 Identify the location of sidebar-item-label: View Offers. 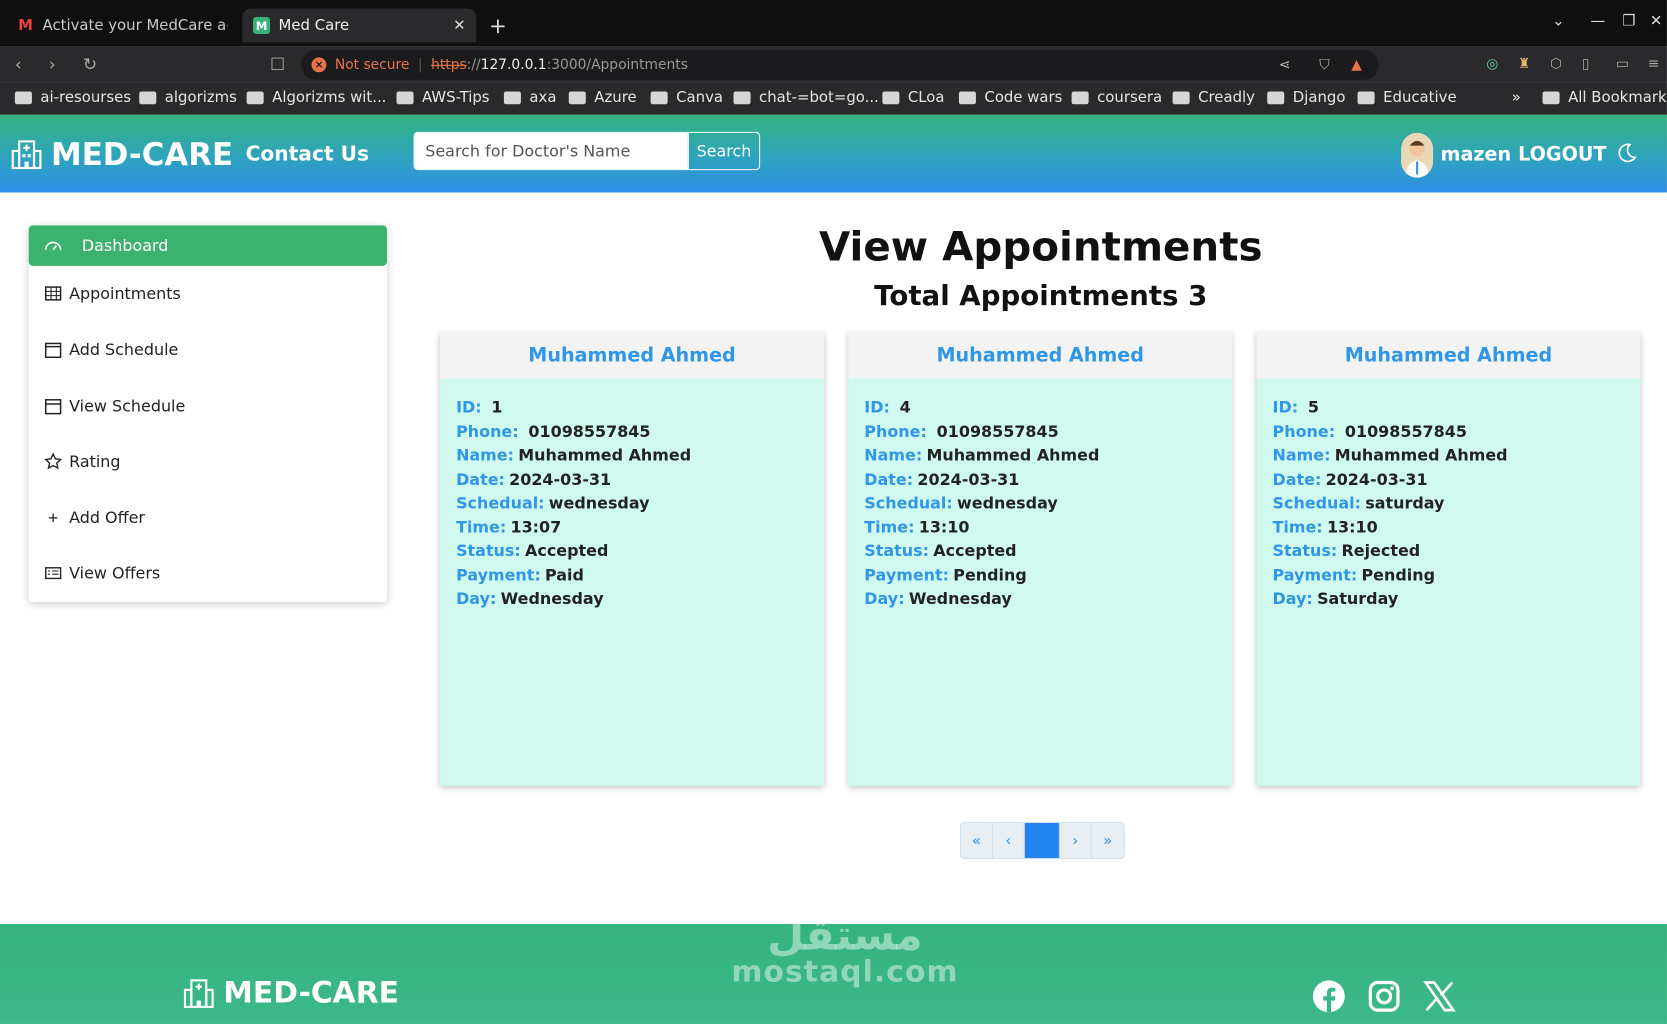
(115, 573).